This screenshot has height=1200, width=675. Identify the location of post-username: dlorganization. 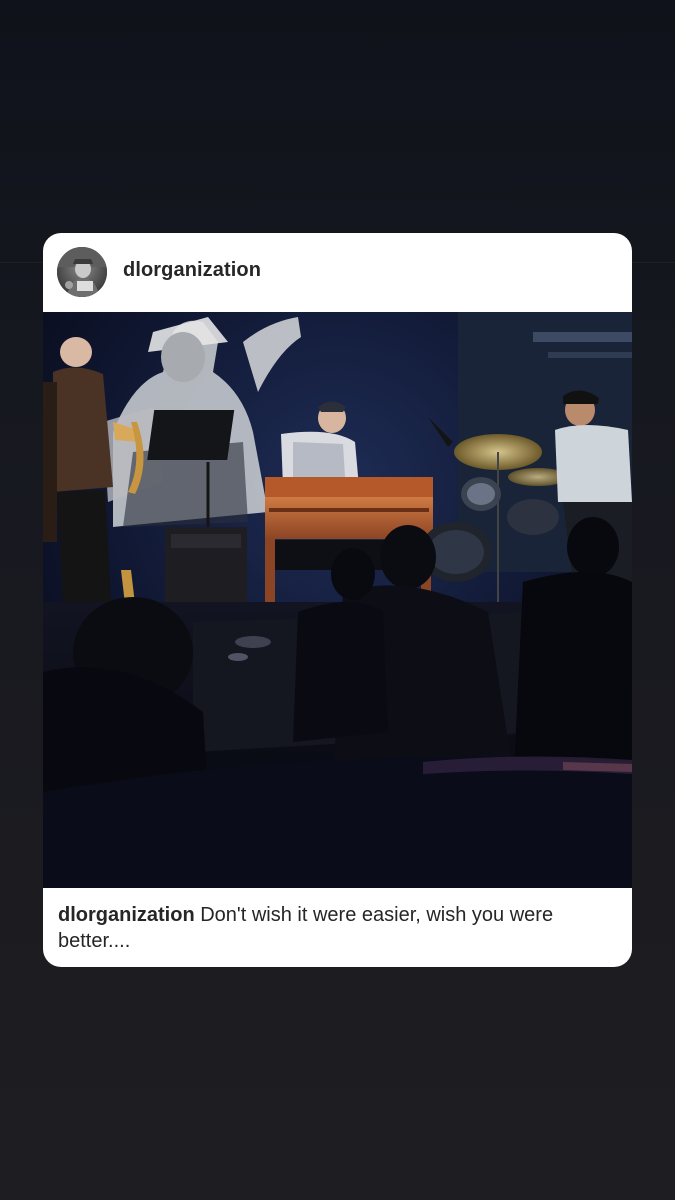
(192, 270).